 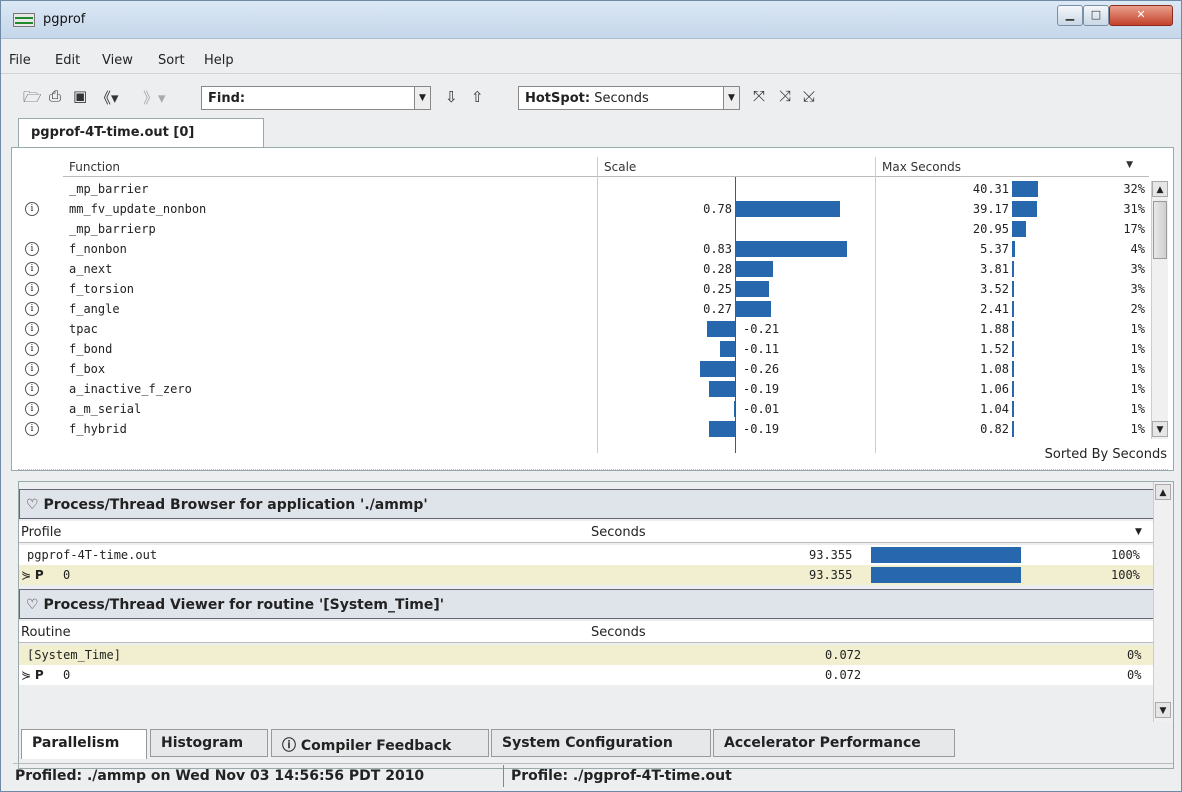 I want to click on seconds-value: 40.31, so click(x=990, y=189).